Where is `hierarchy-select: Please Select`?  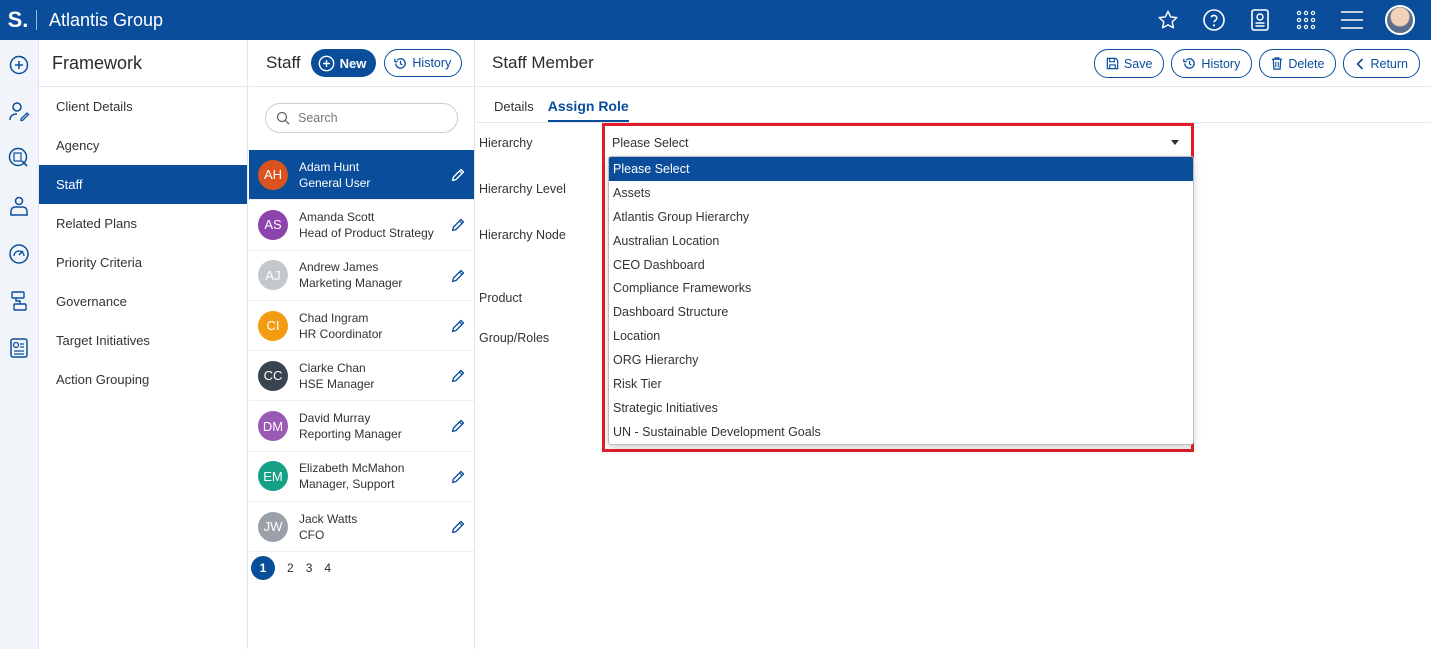
hierarchy-select: Please Select is located at coordinates (900, 142).